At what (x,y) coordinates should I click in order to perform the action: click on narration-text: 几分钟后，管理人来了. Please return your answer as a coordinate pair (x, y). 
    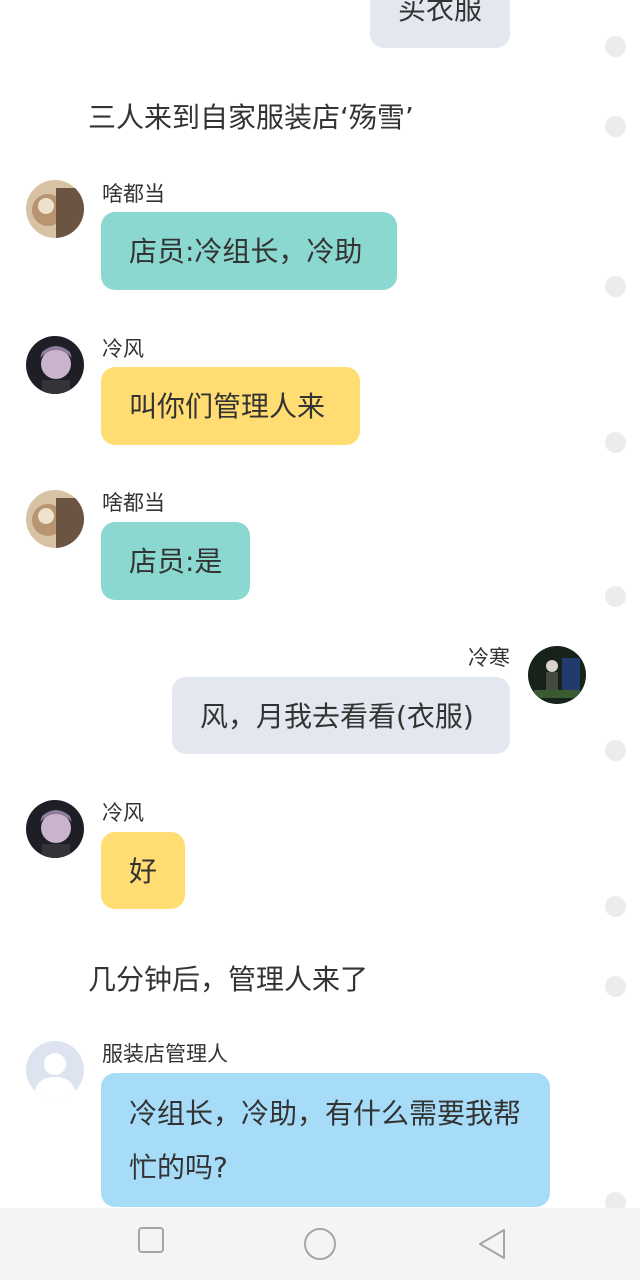
    Looking at the image, I should click on (228, 979).